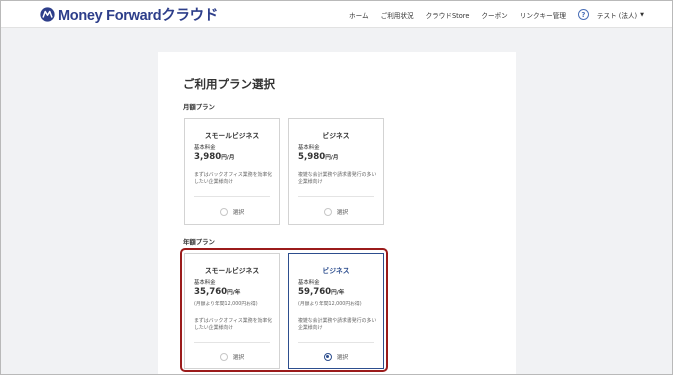  I want to click on money-forward-logo: Money Forwardクラウド, so click(129, 15).